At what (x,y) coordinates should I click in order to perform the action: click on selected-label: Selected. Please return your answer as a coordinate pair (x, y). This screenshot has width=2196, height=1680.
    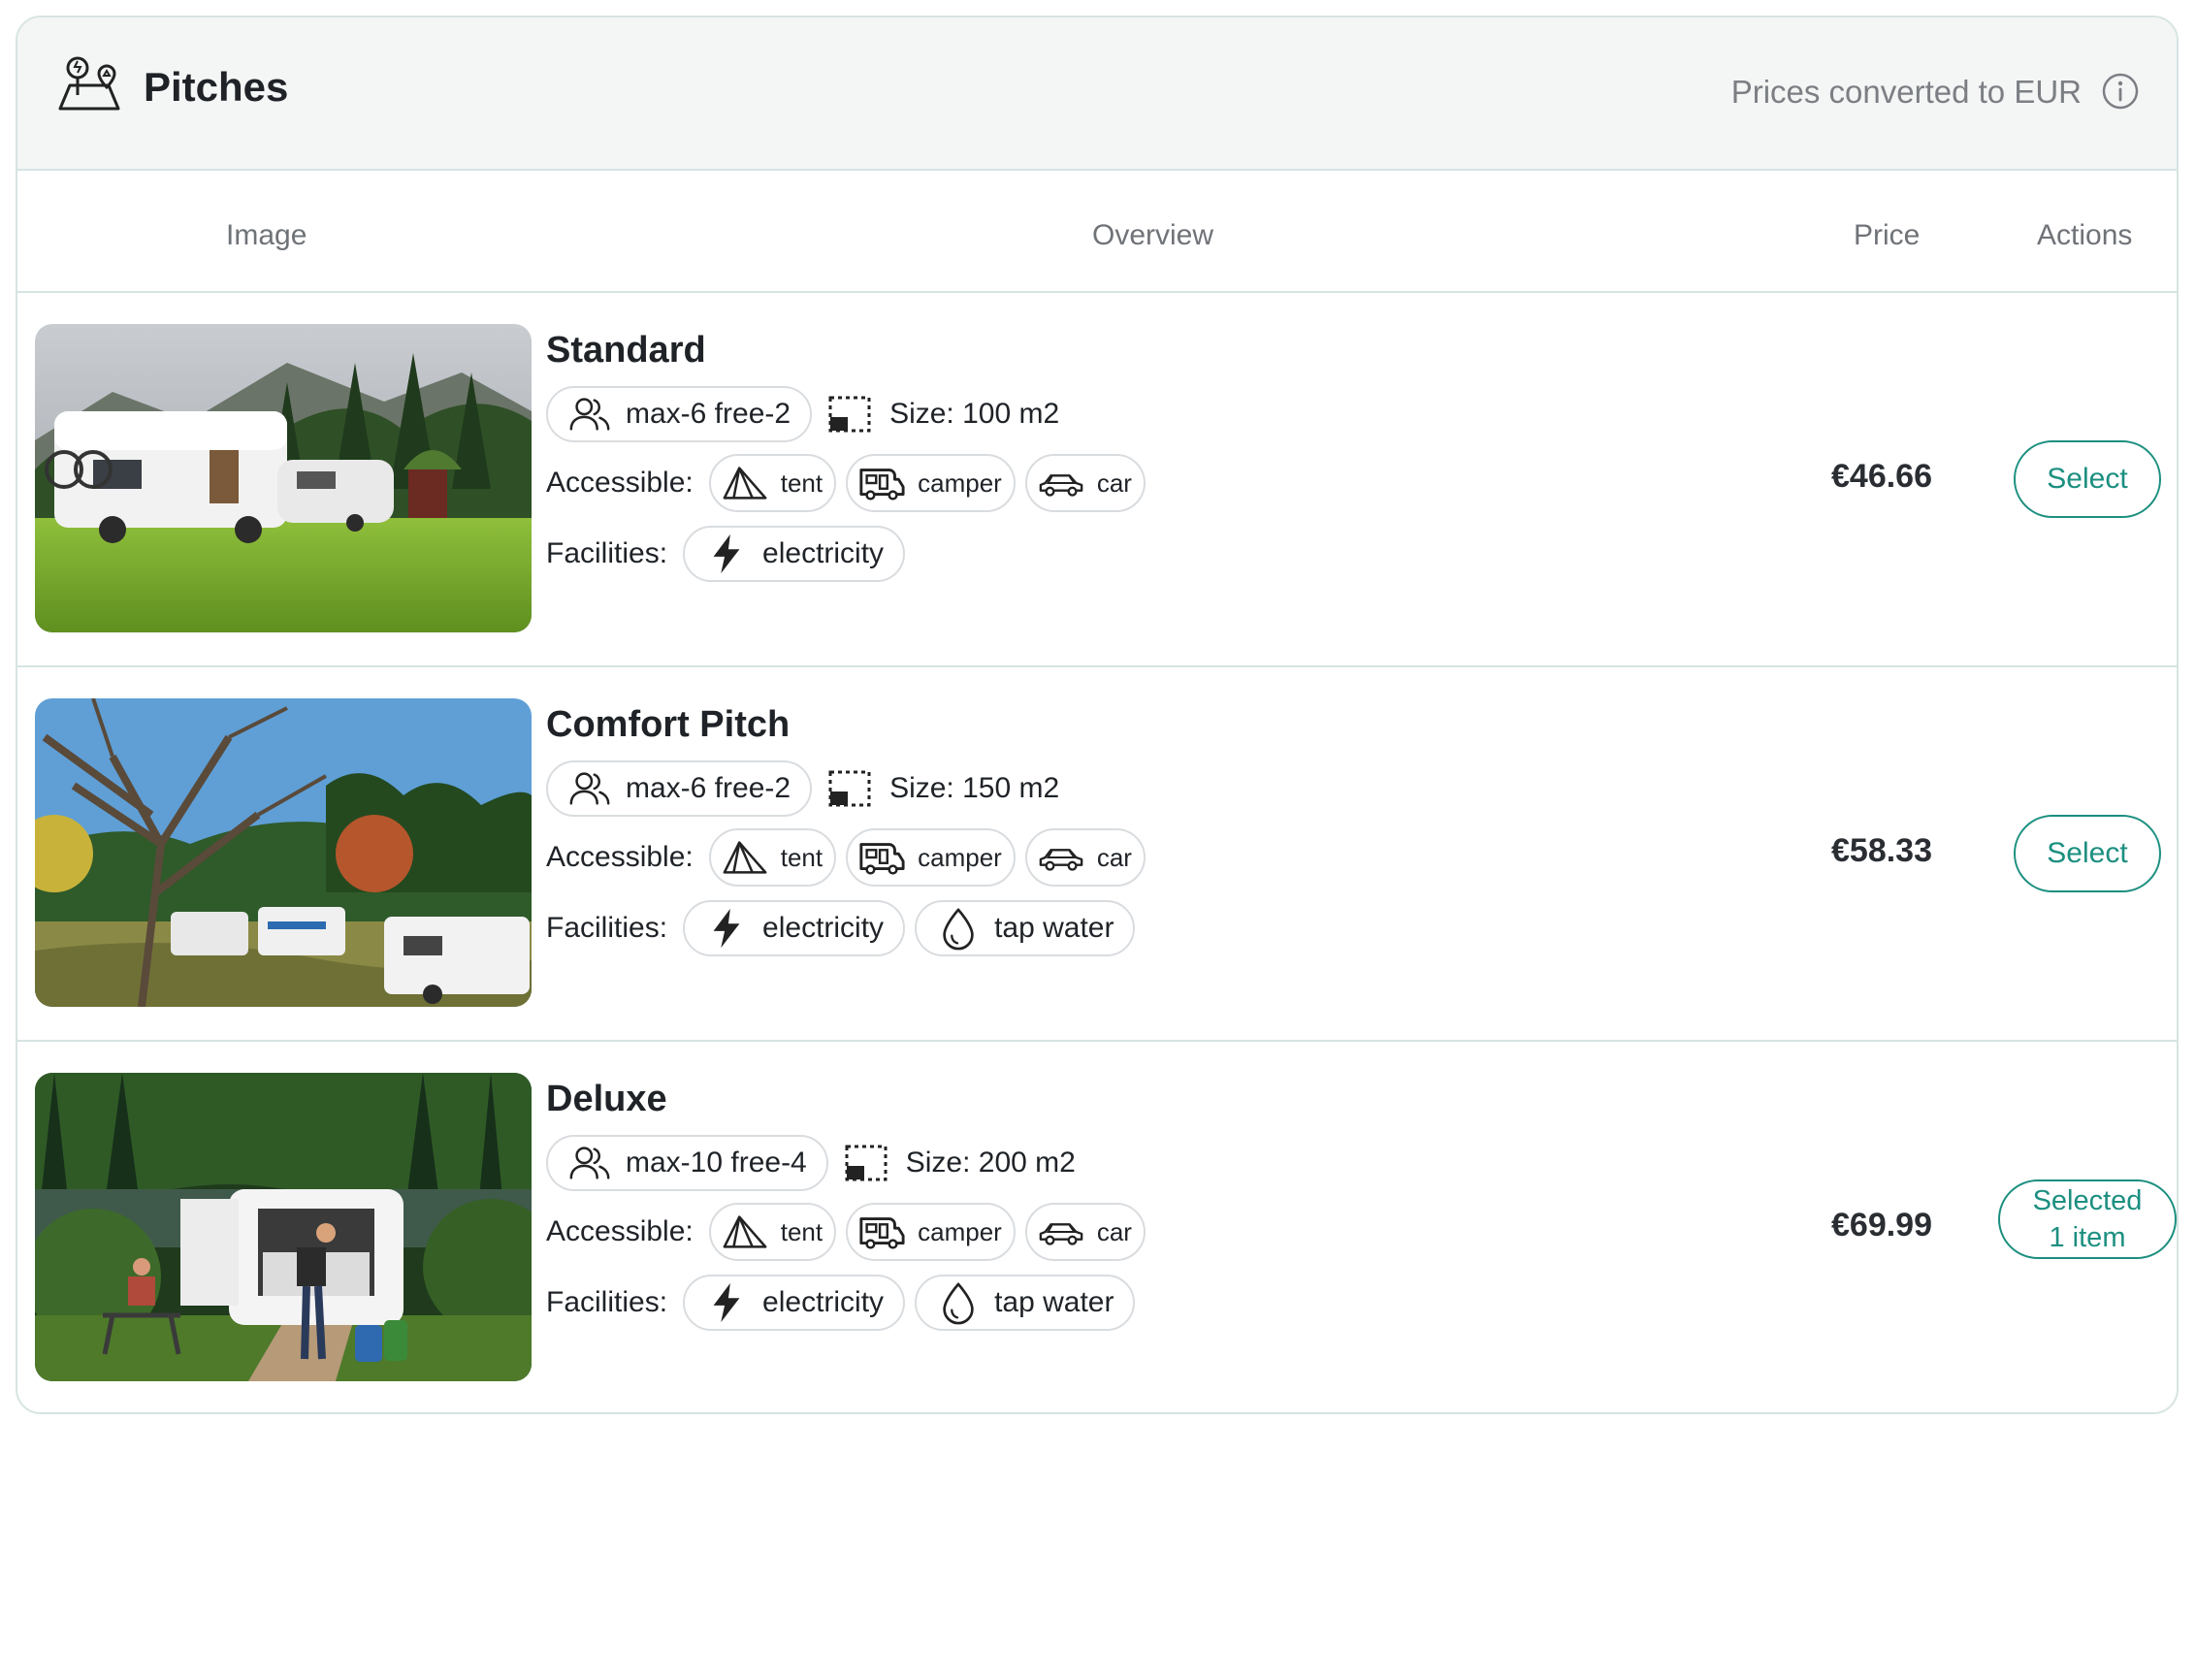
    Looking at the image, I should click on (2087, 1200).